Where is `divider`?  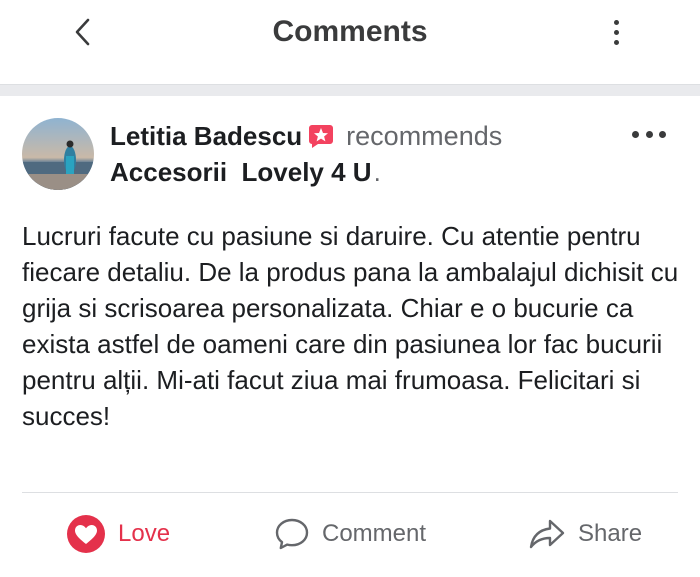
divider is located at coordinates (350, 492).